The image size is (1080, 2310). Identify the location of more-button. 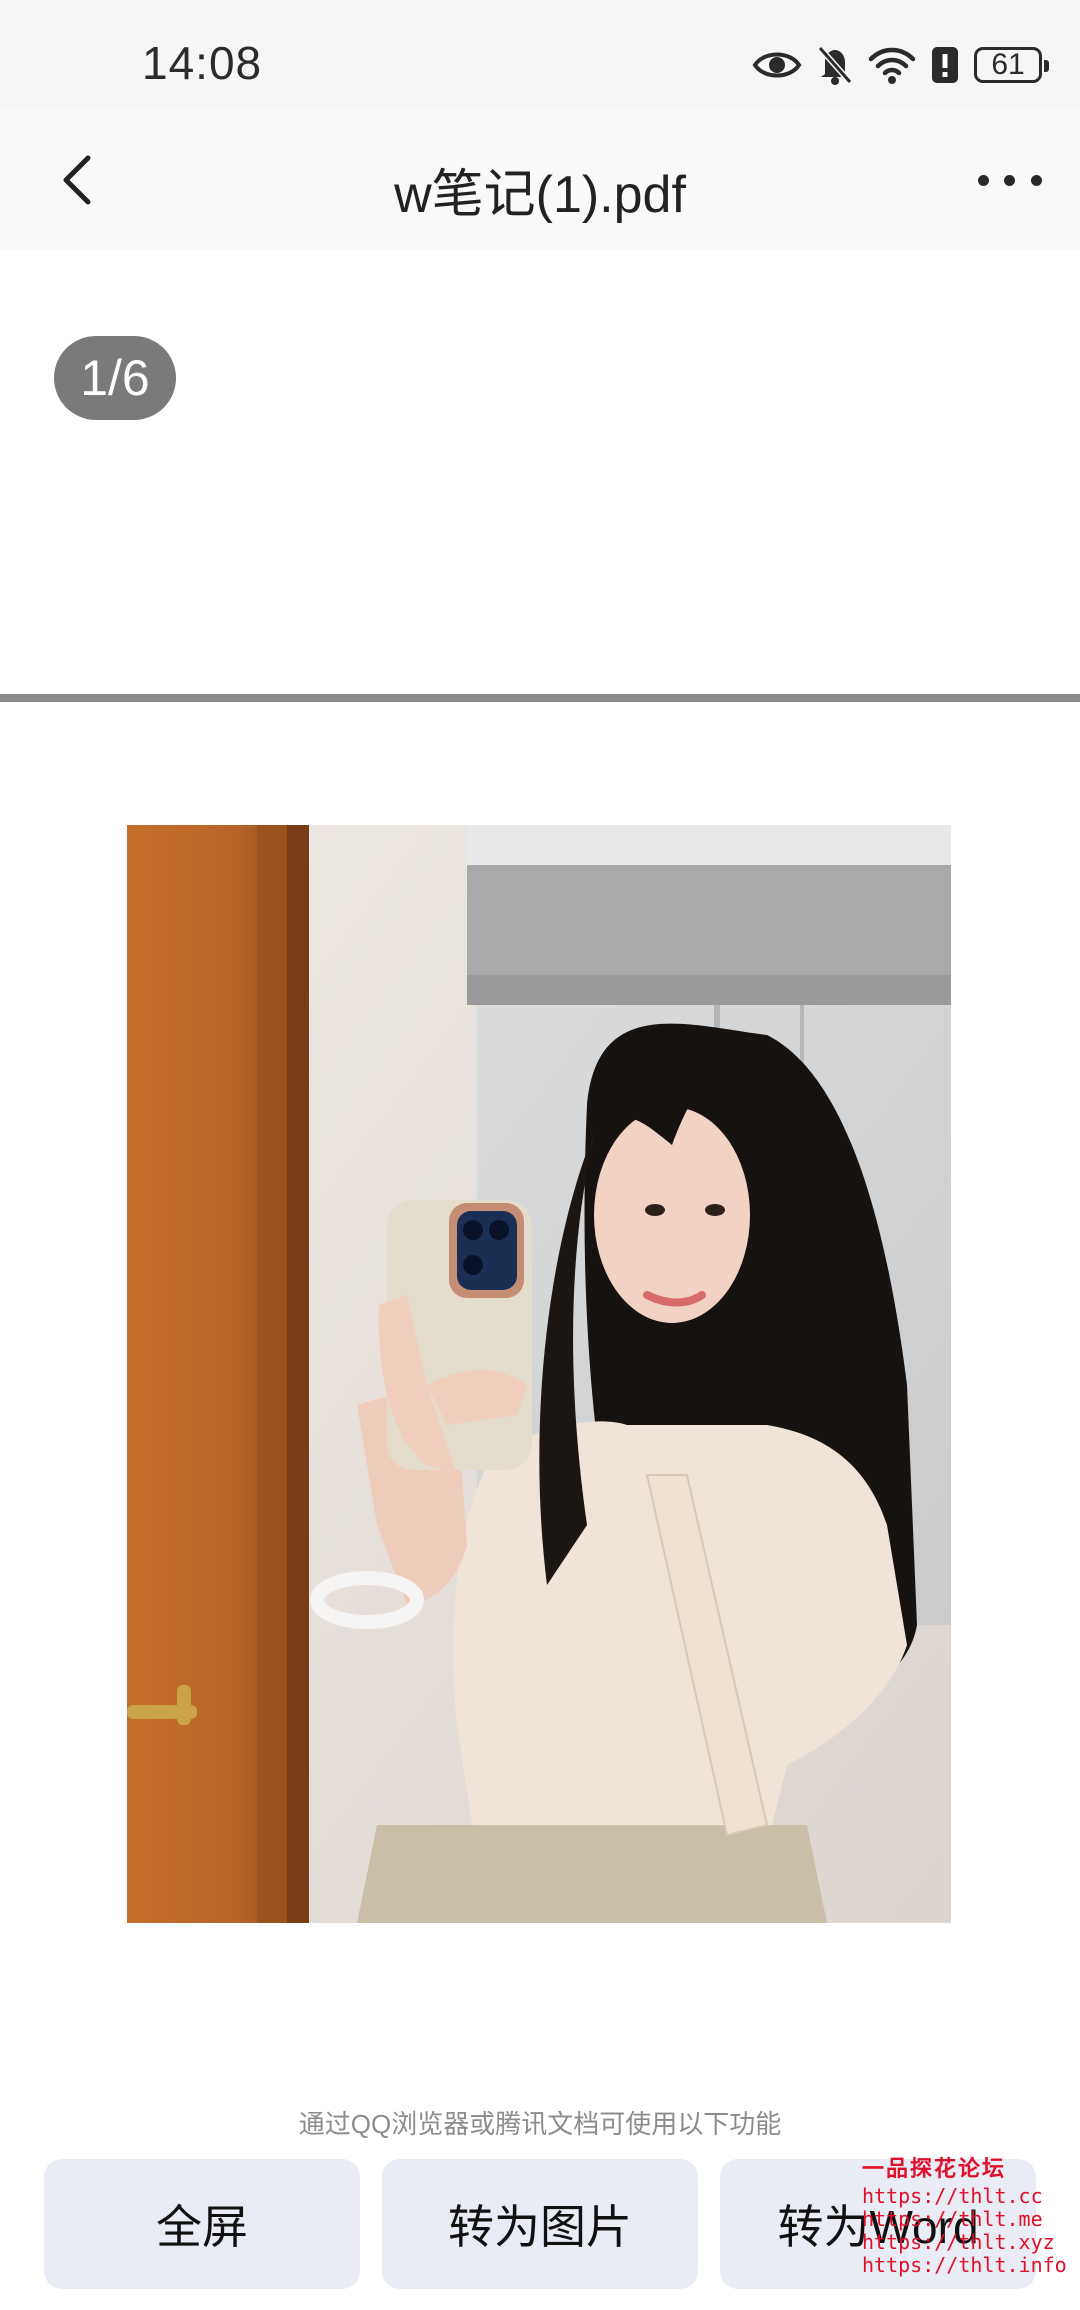
(1010, 180).